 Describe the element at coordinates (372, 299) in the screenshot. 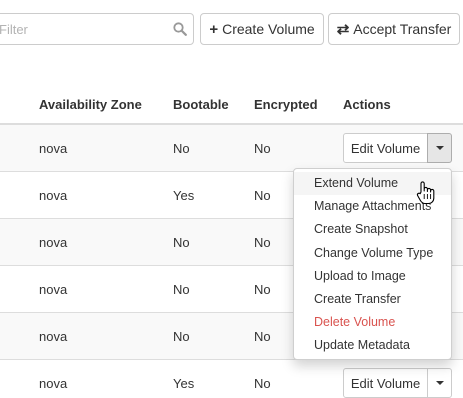

I see `menu-item-create-transfer: Create Transfer` at that location.